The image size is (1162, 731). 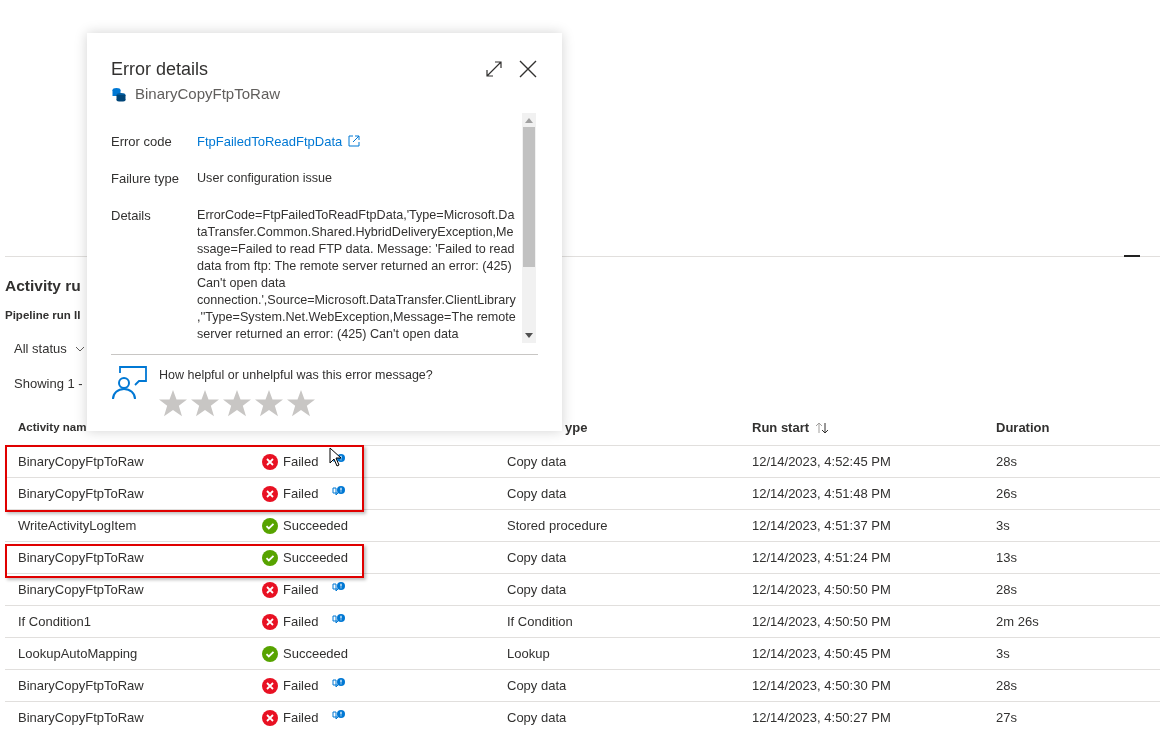 I want to click on feedback-question: How helpful or unhelpful was this error message?, so click(x=296, y=375).